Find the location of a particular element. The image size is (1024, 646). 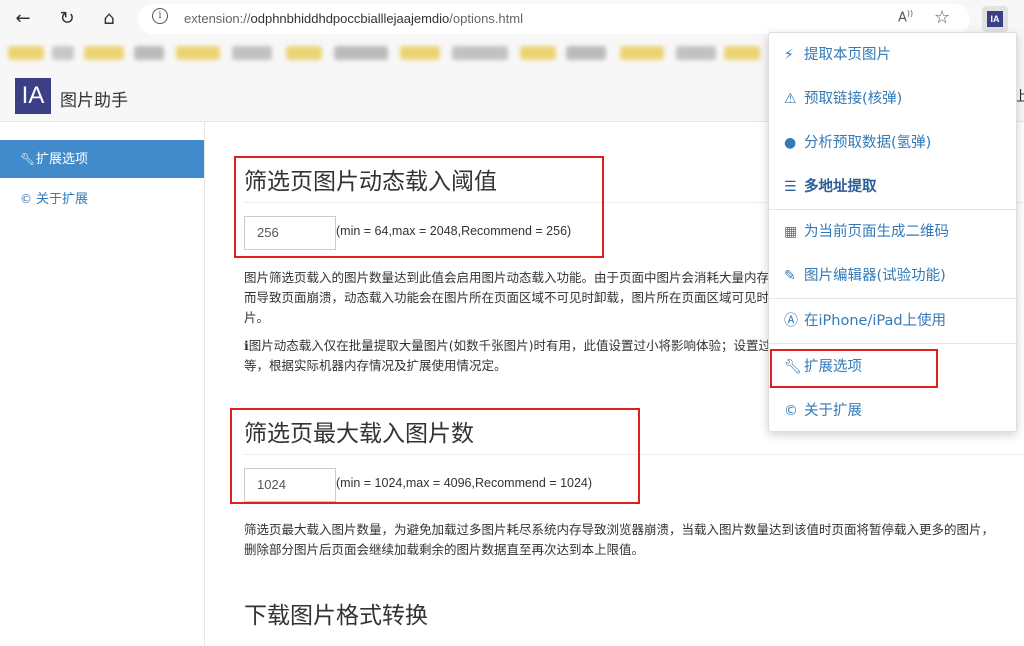

popup-item-label: 图片编辑器(试验功能) is located at coordinates (875, 276).